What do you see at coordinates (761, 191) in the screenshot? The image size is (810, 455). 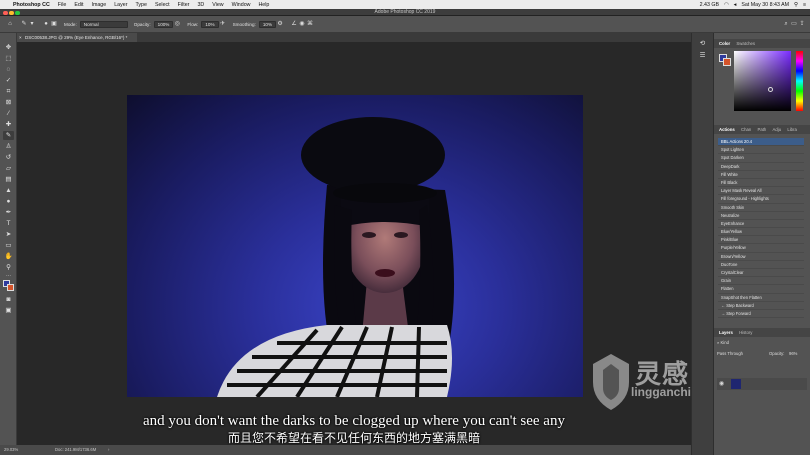 I see `action-item: Layer Mask Reveal All` at bounding box center [761, 191].